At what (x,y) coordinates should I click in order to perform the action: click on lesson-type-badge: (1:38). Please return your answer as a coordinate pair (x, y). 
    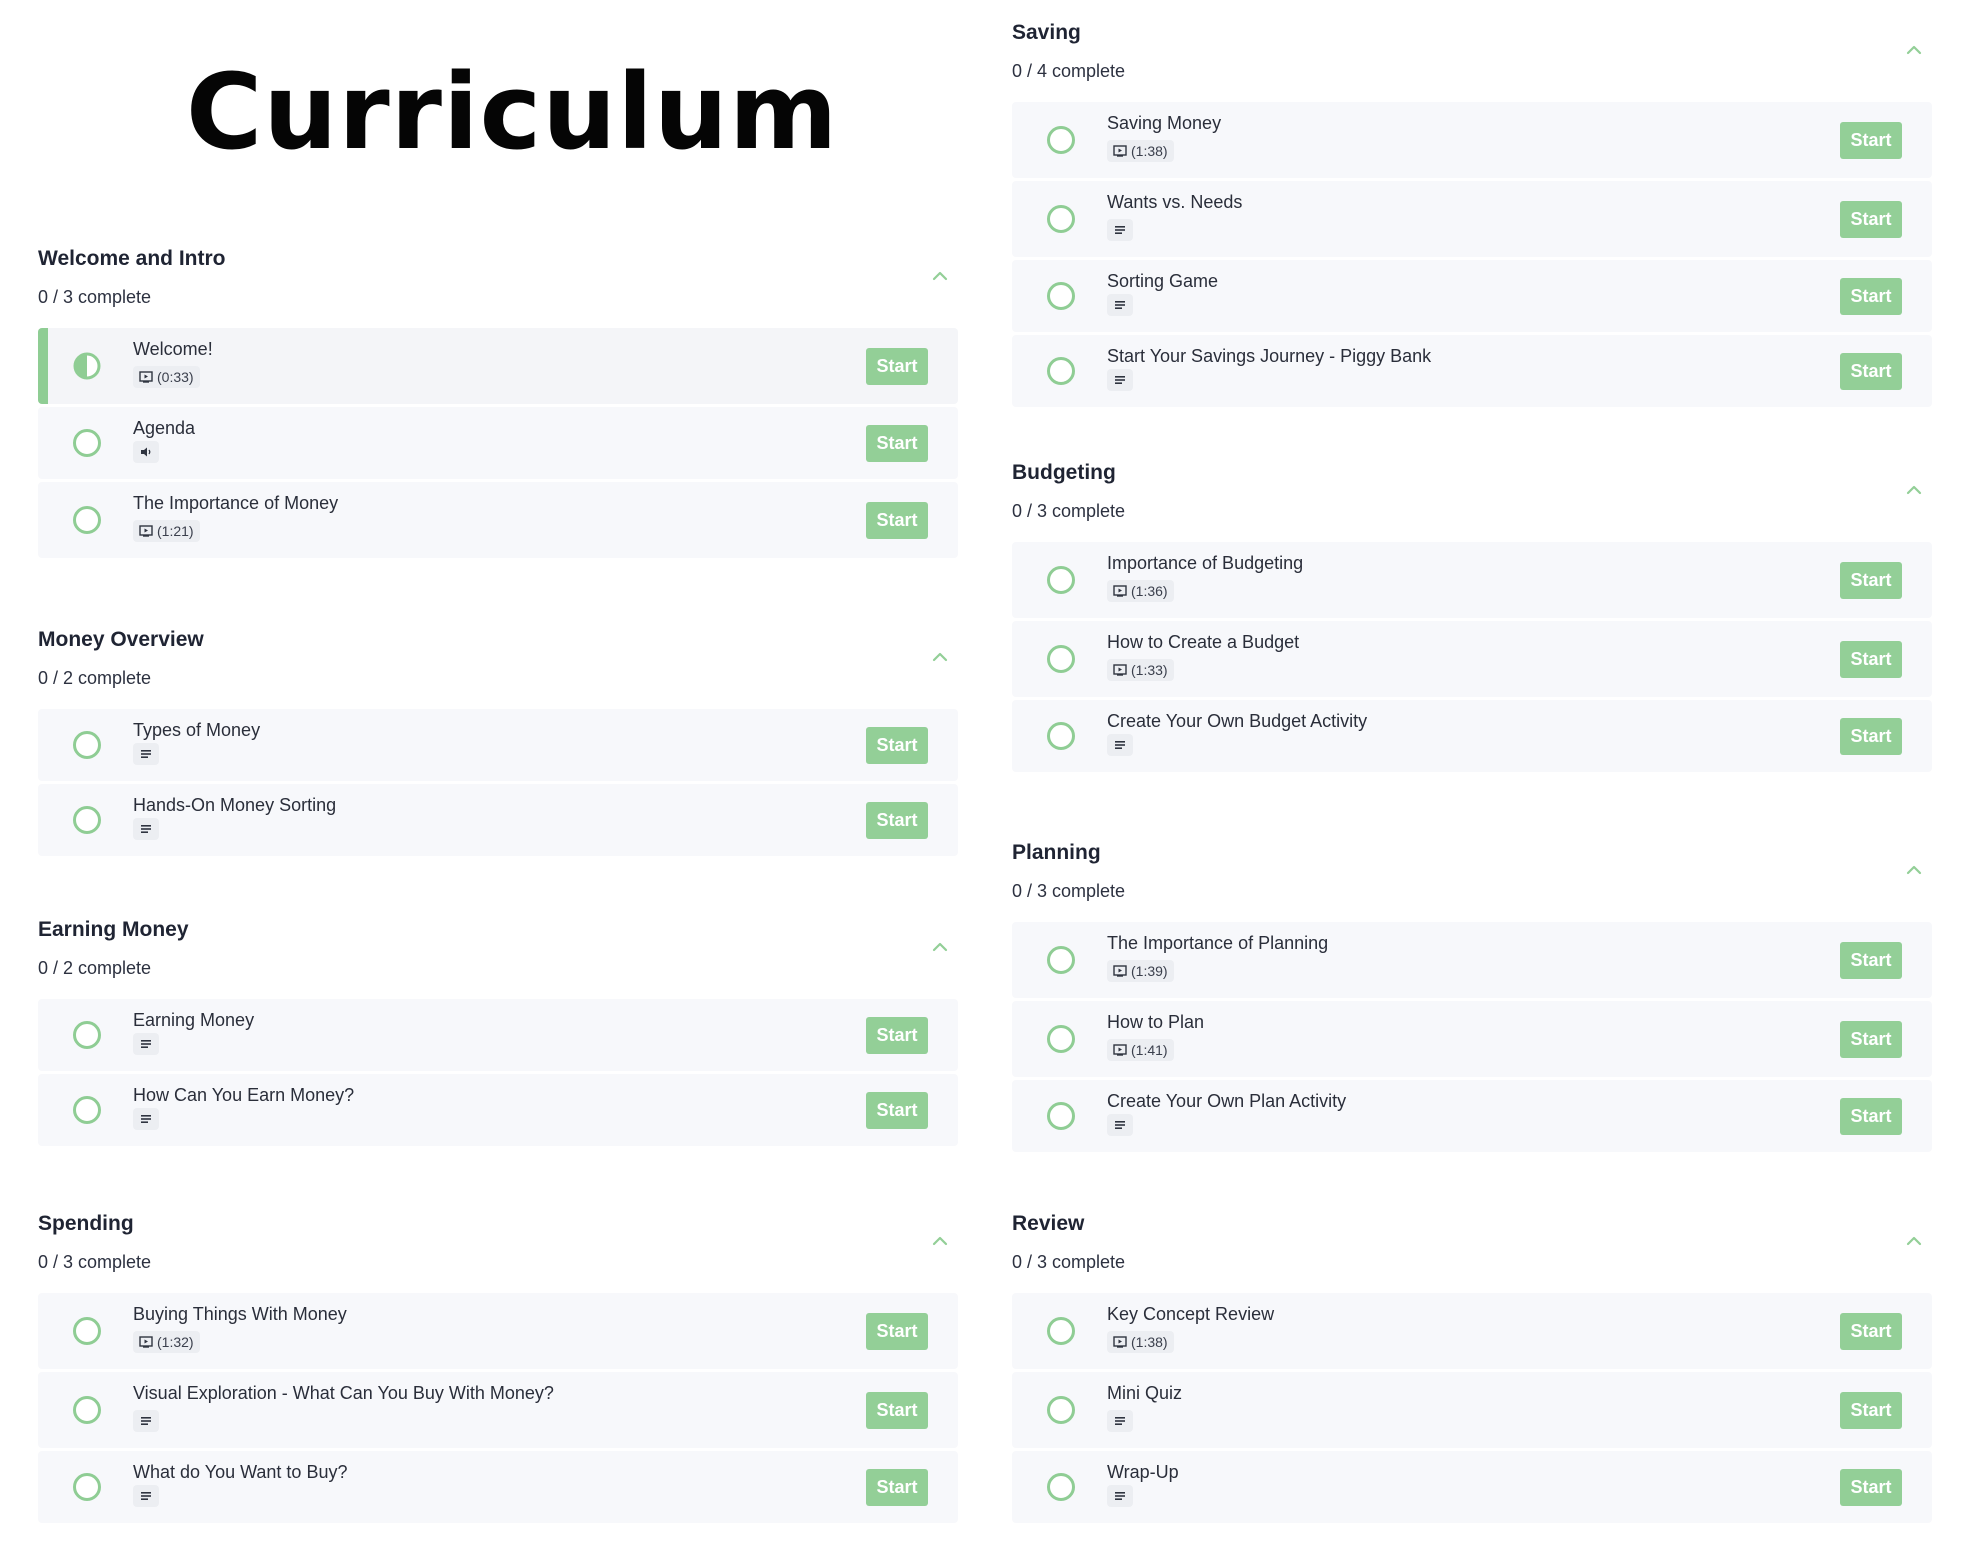
    Looking at the image, I should click on (1140, 151).